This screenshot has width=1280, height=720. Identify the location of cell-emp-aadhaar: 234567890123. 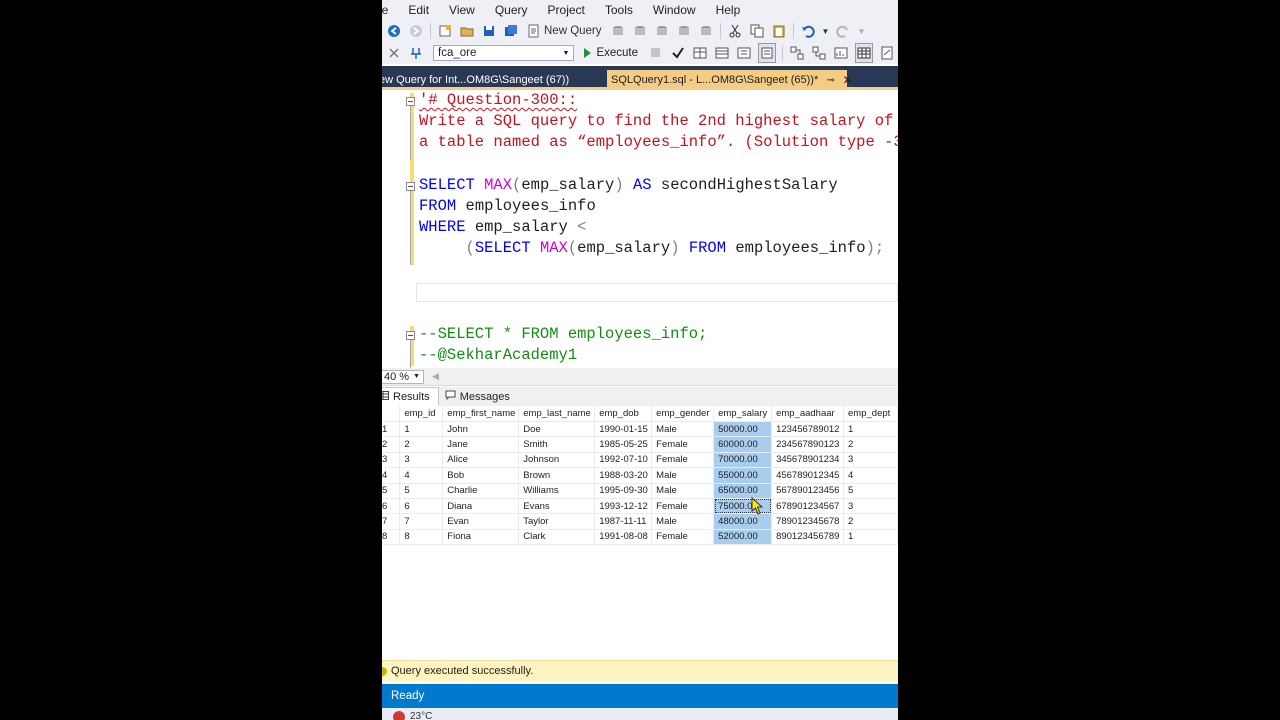
(808, 444).